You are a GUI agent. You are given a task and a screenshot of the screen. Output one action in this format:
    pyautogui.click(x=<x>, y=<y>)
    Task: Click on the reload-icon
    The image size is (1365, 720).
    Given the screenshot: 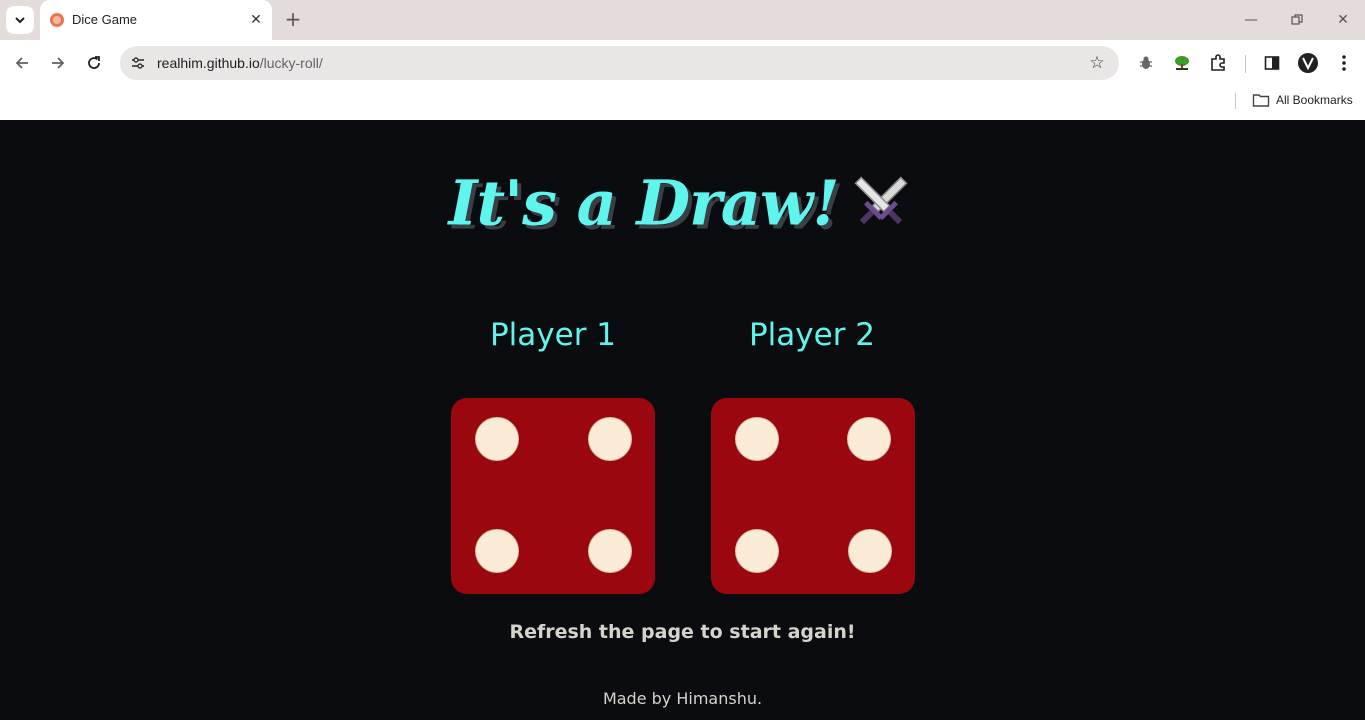 What is the action you would take?
    pyautogui.click(x=94, y=62)
    